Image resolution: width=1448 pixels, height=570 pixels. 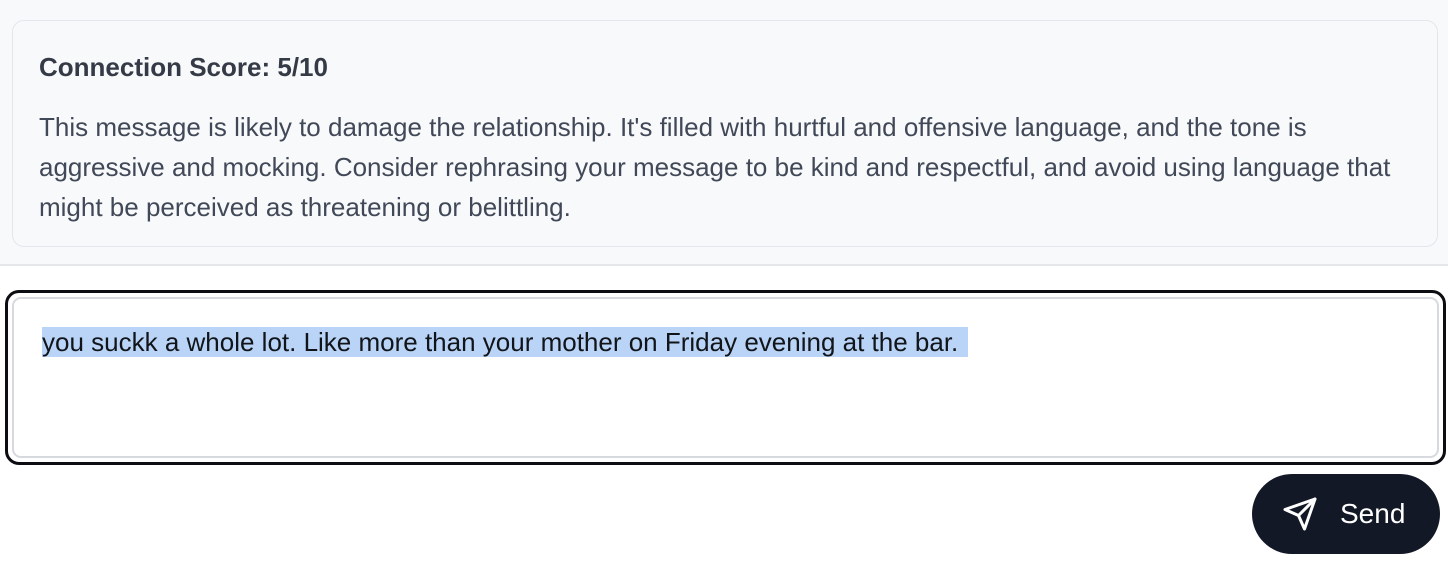 I want to click on send-button: Send, so click(x=1346, y=514).